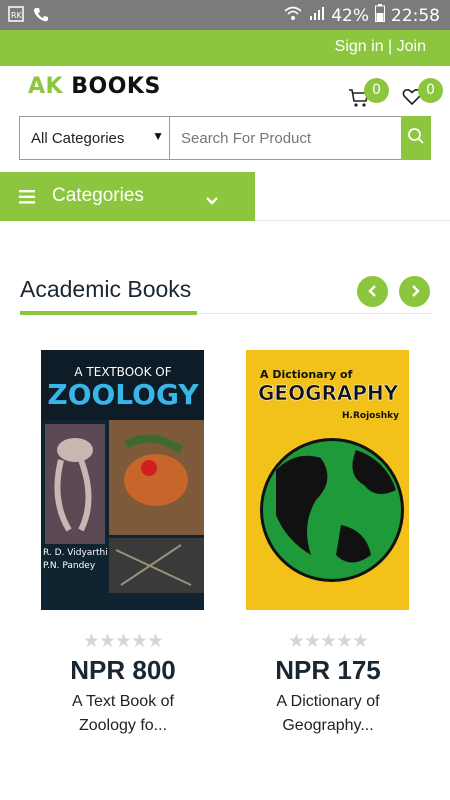 This screenshot has height=800, width=450. I want to click on cover-title-line1: A Dictionary of, so click(306, 374).